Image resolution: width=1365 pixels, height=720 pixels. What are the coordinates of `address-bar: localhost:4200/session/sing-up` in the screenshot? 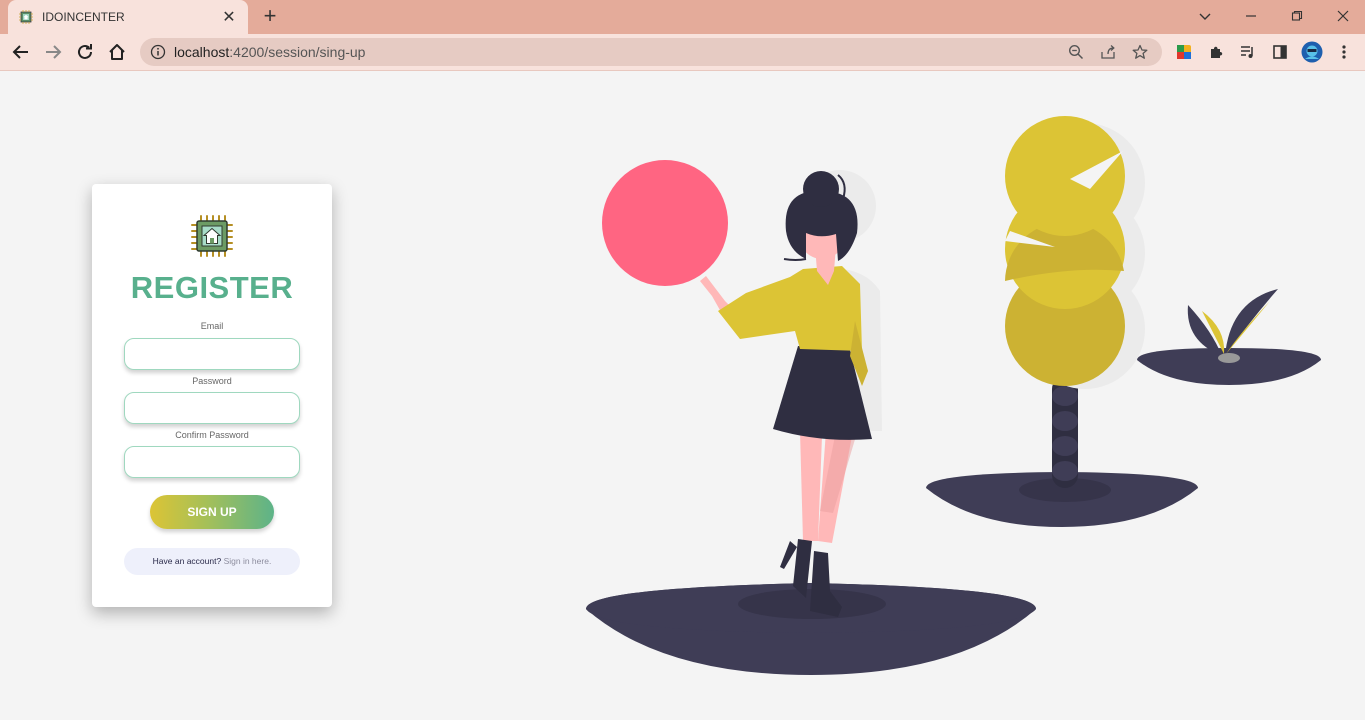 It's located at (651, 52).